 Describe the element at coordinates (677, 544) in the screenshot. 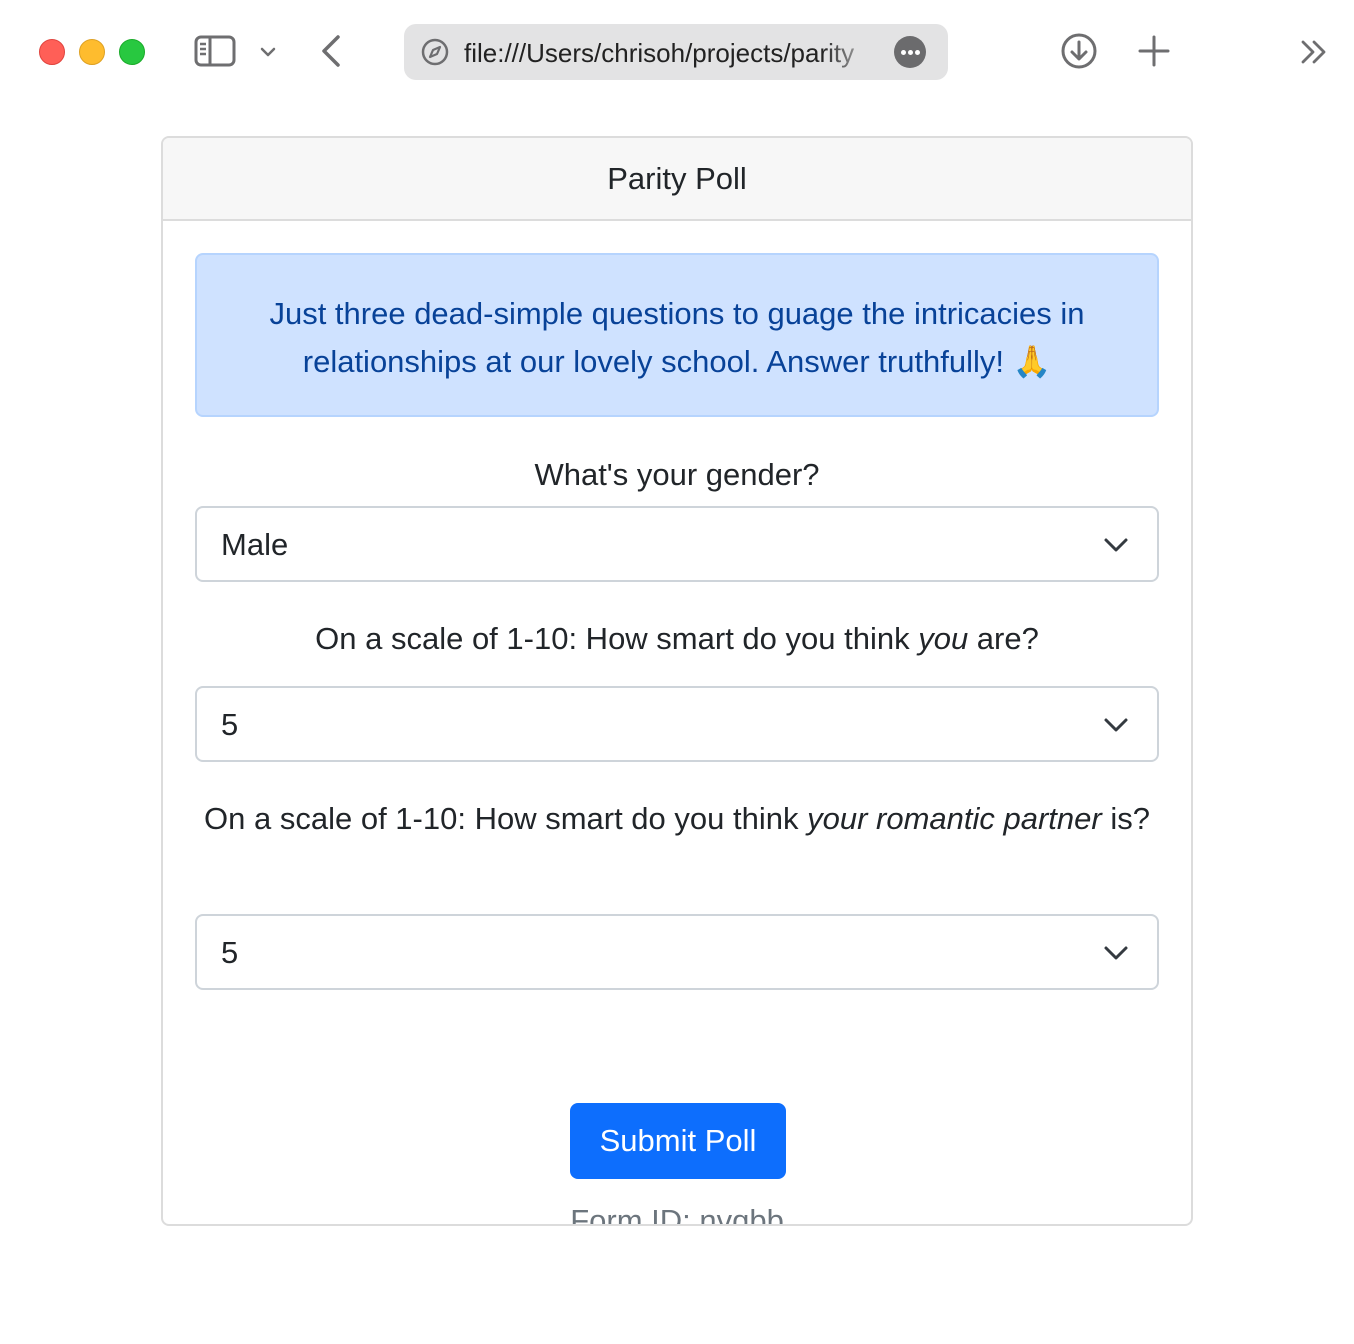

I see `gender-select: Male` at that location.